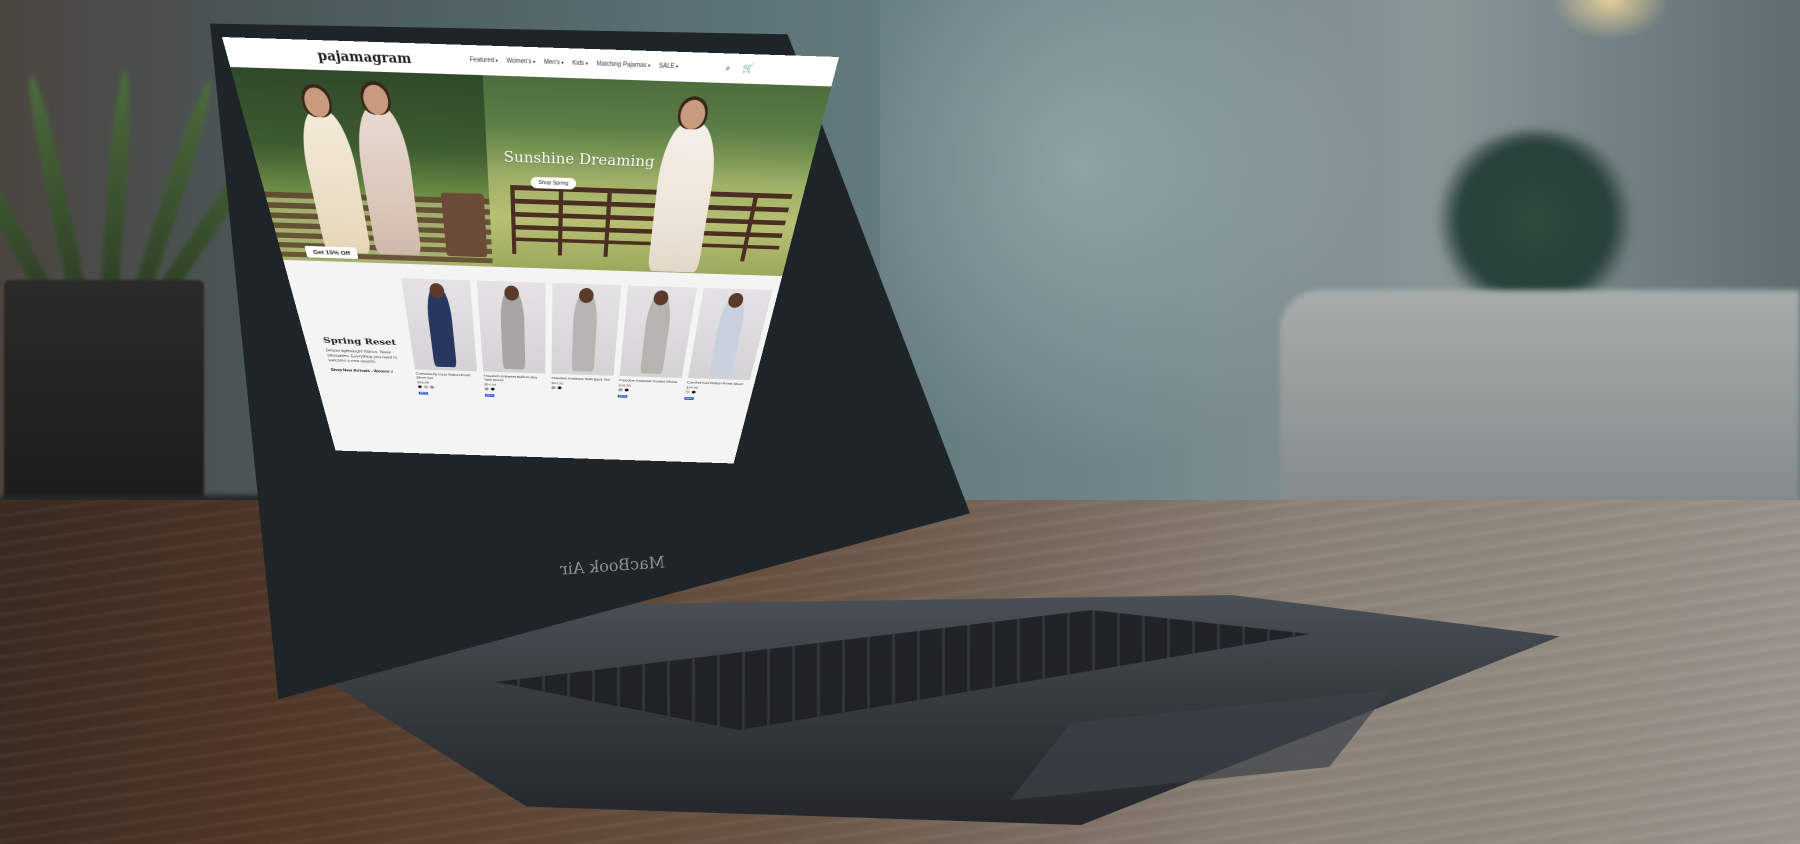 The image size is (1800, 844). I want to click on potted-plant, so click(148, 163).